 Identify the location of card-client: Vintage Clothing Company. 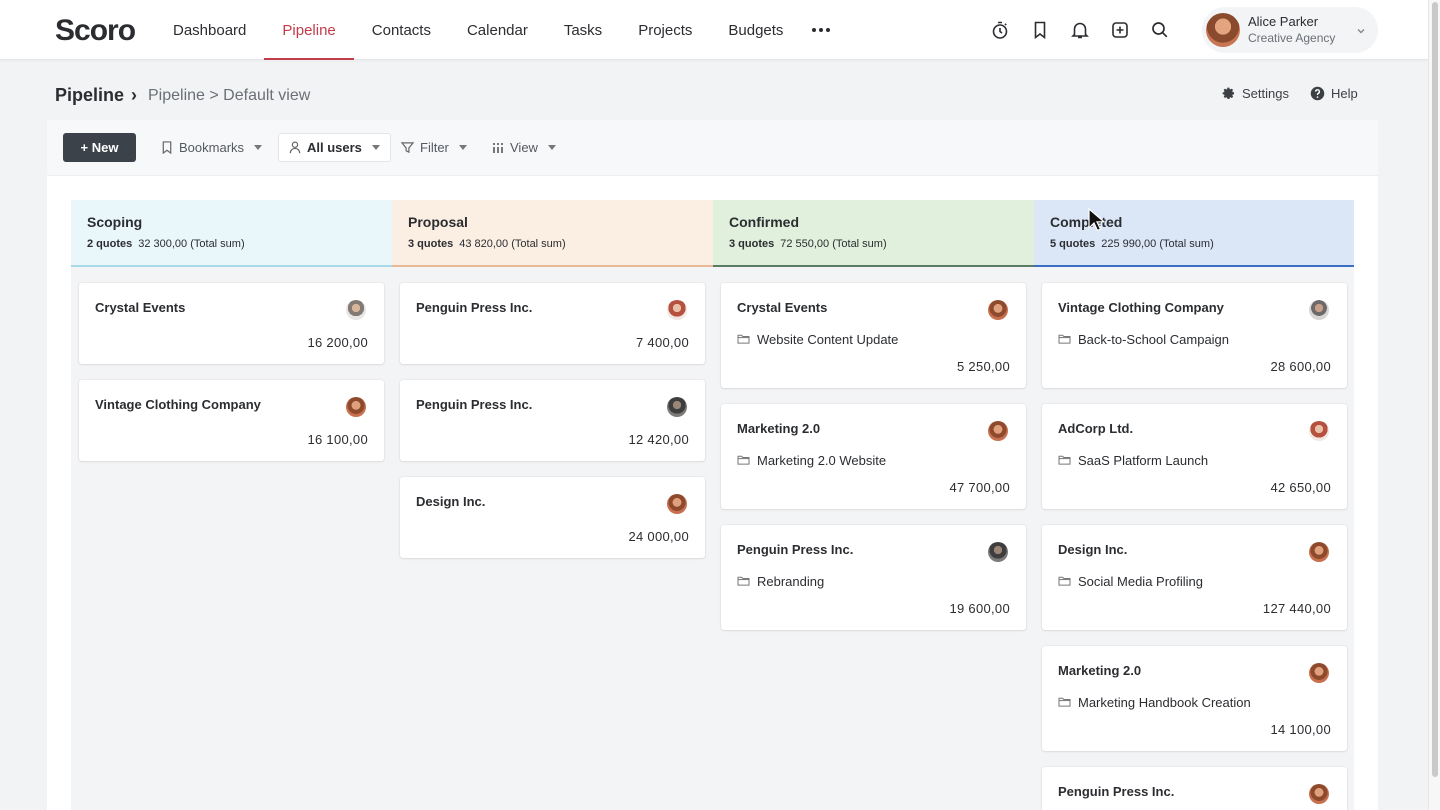
(1141, 307).